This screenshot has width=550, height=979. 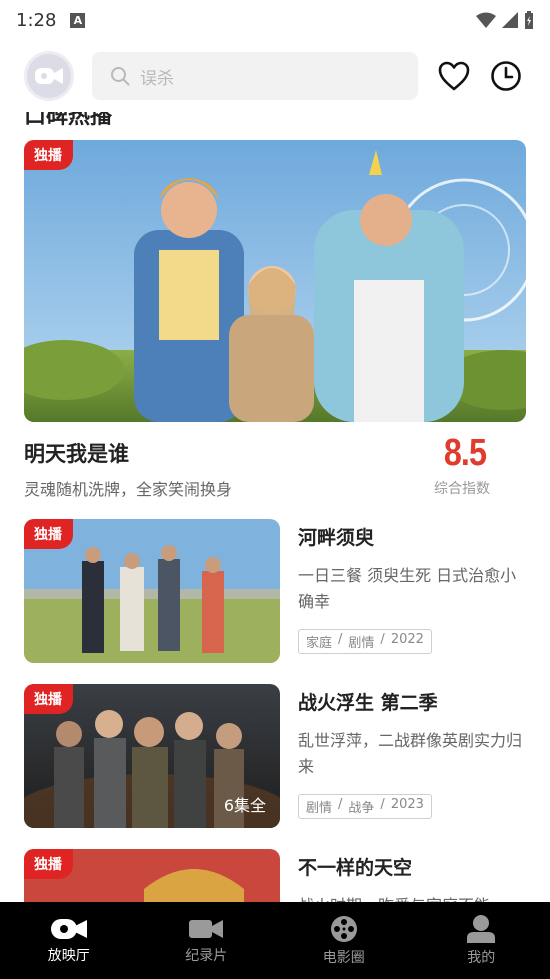 I want to click on card-description: 一日三餐 须臾生死 日式治愈小确幸, so click(x=407, y=588).